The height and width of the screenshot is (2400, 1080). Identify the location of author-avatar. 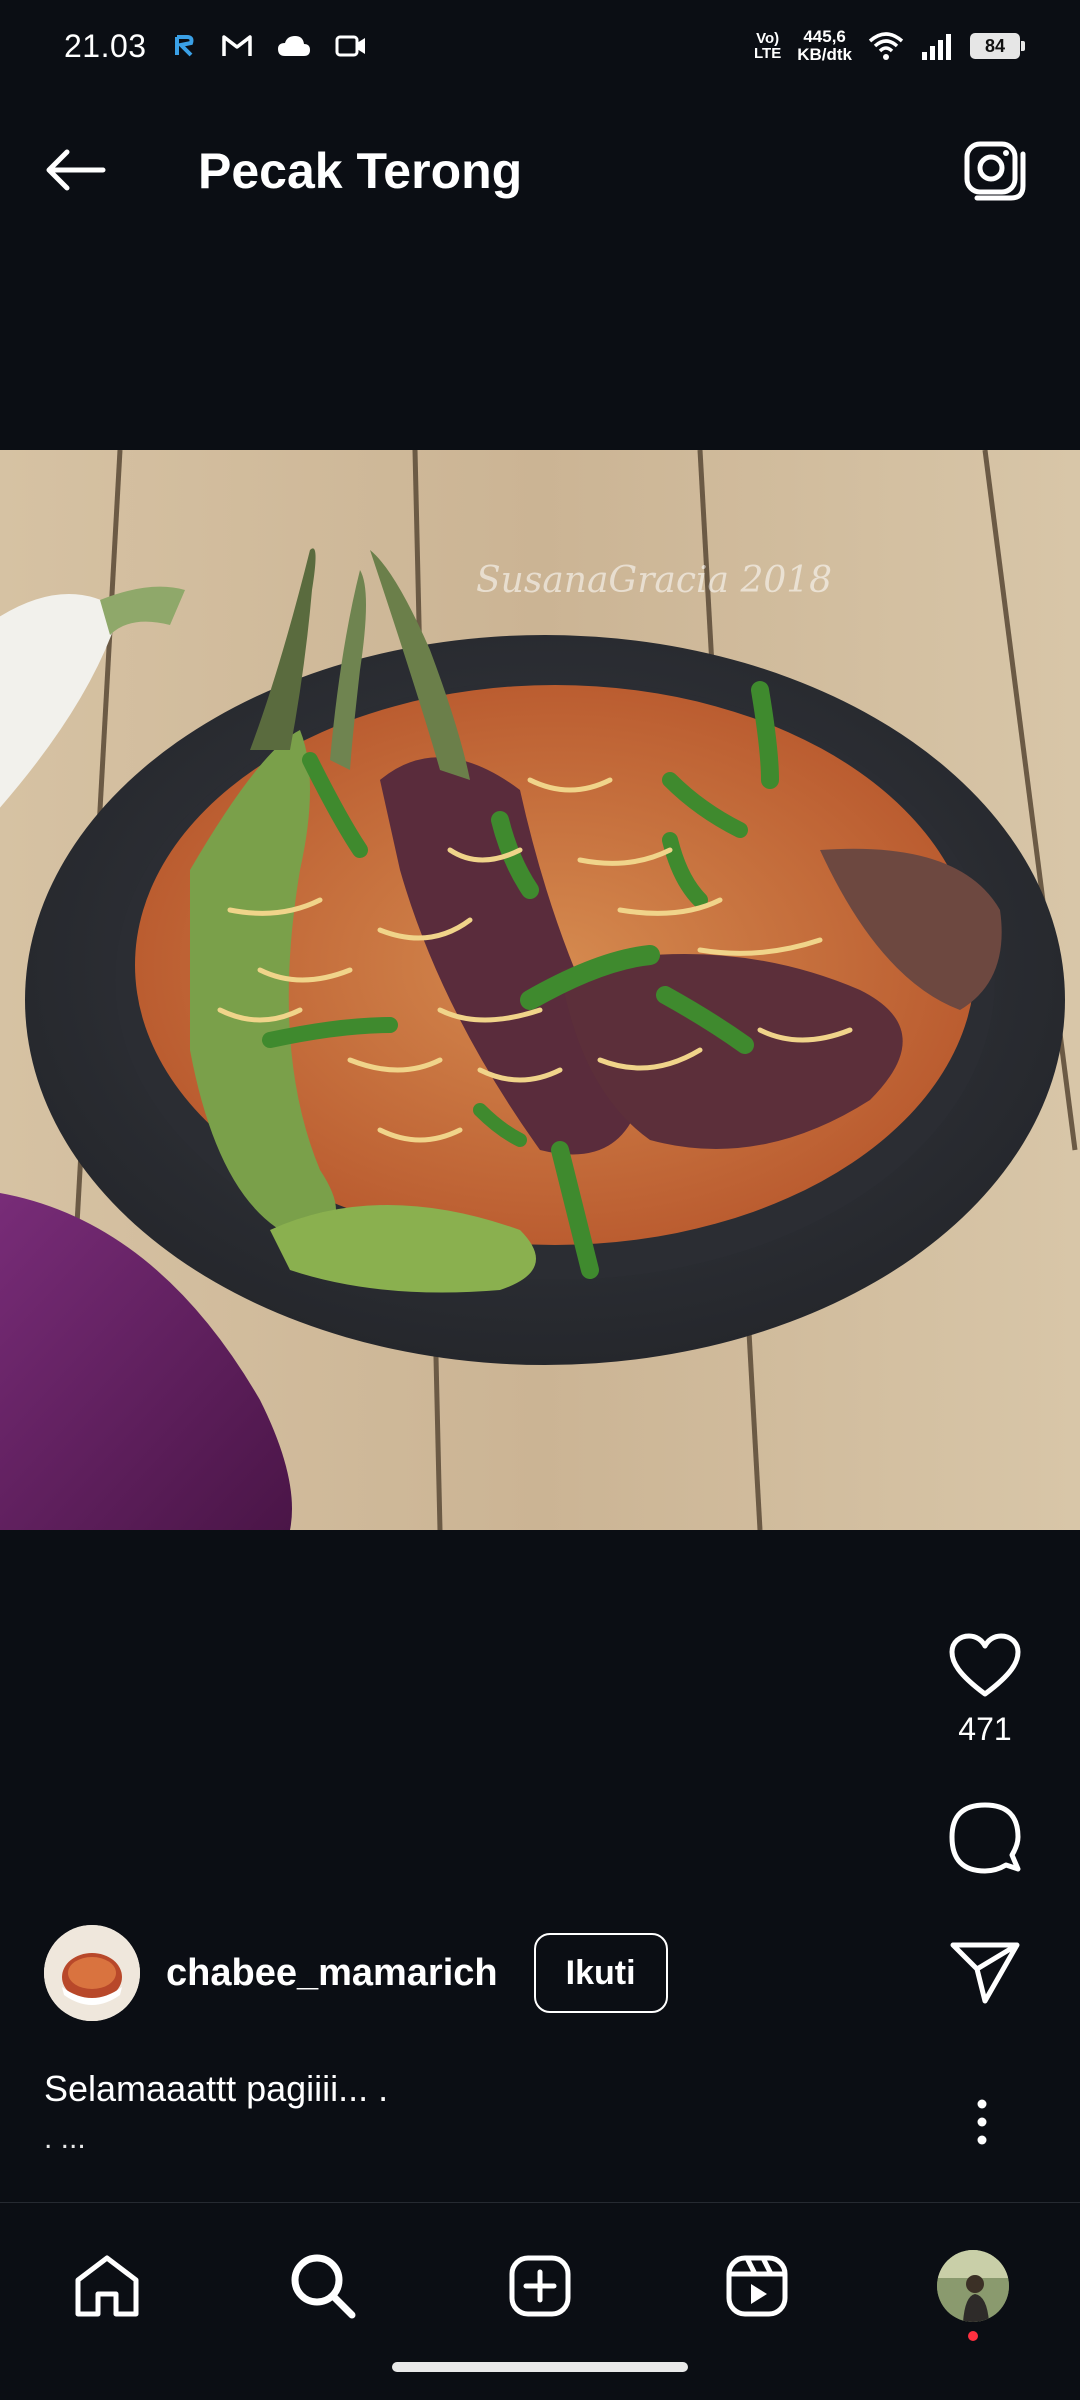
(92, 1973).